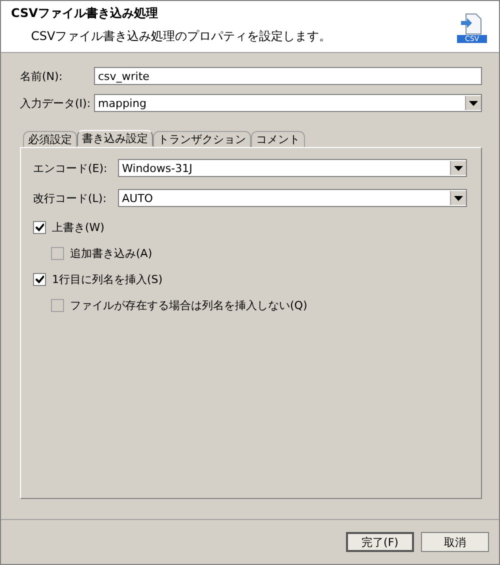  I want to click on tab: トランザクション, so click(202, 139).